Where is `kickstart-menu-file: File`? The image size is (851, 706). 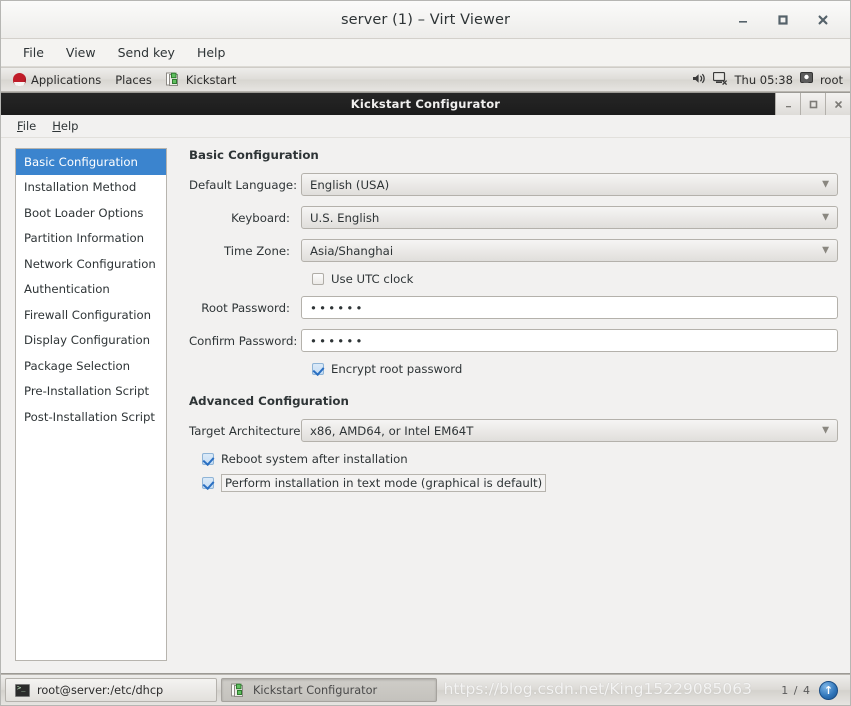
kickstart-menu-file: File is located at coordinates (26, 126).